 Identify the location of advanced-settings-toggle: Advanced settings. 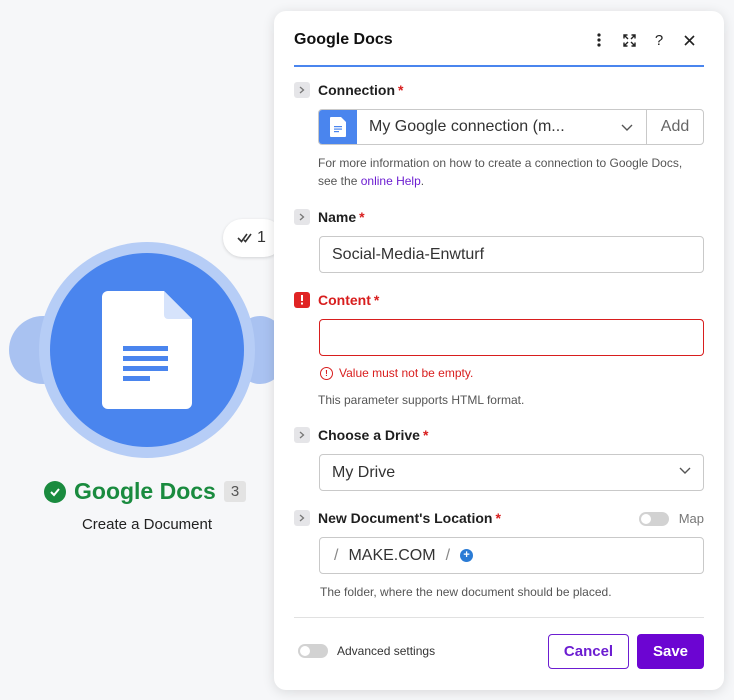
(366, 651).